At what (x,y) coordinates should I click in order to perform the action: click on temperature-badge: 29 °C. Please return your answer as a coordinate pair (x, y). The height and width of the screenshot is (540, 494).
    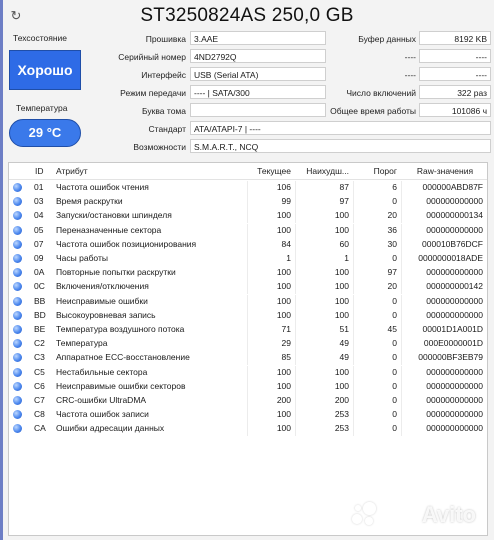
    Looking at the image, I should click on (45, 133).